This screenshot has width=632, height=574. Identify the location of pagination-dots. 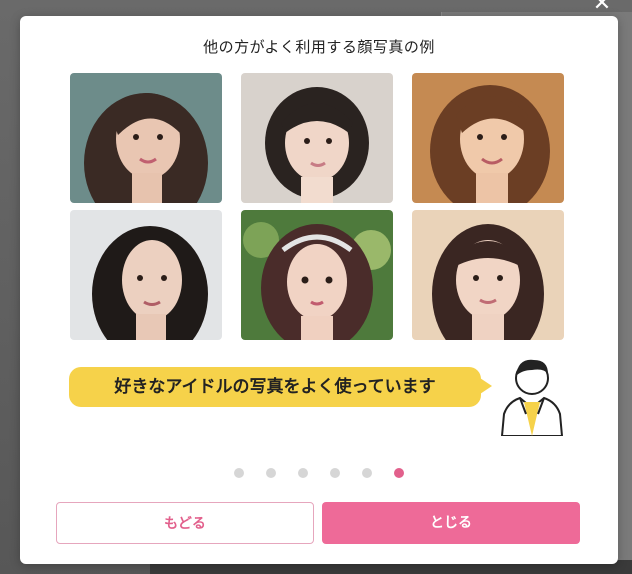
(319, 473).